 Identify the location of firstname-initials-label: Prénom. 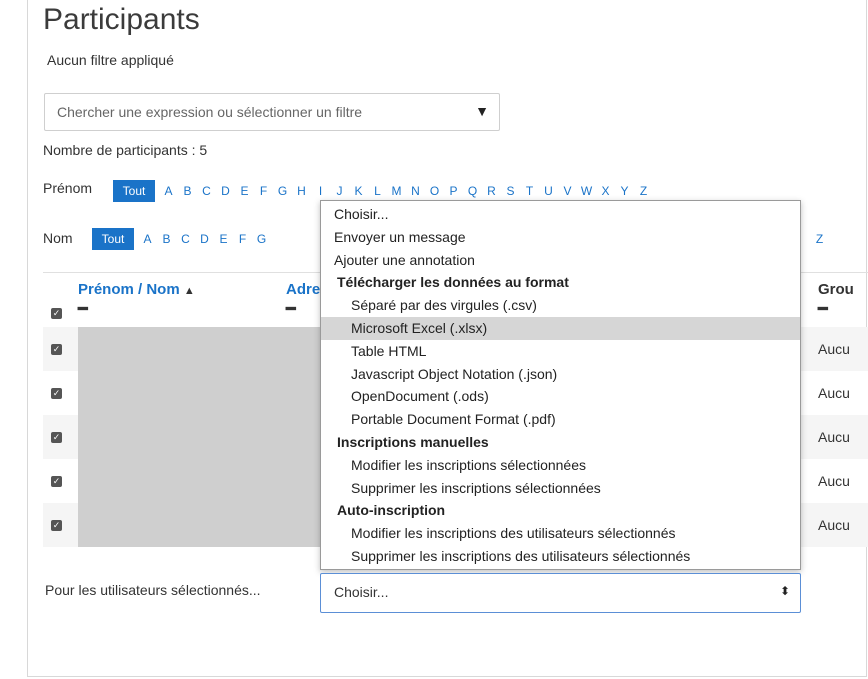
(68, 188).